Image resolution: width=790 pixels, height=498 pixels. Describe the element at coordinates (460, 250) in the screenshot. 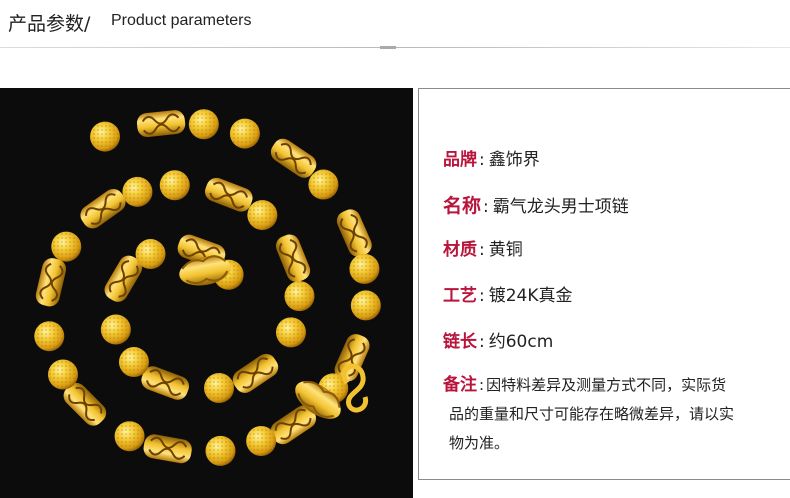

I see `spec-label: 材质` at that location.